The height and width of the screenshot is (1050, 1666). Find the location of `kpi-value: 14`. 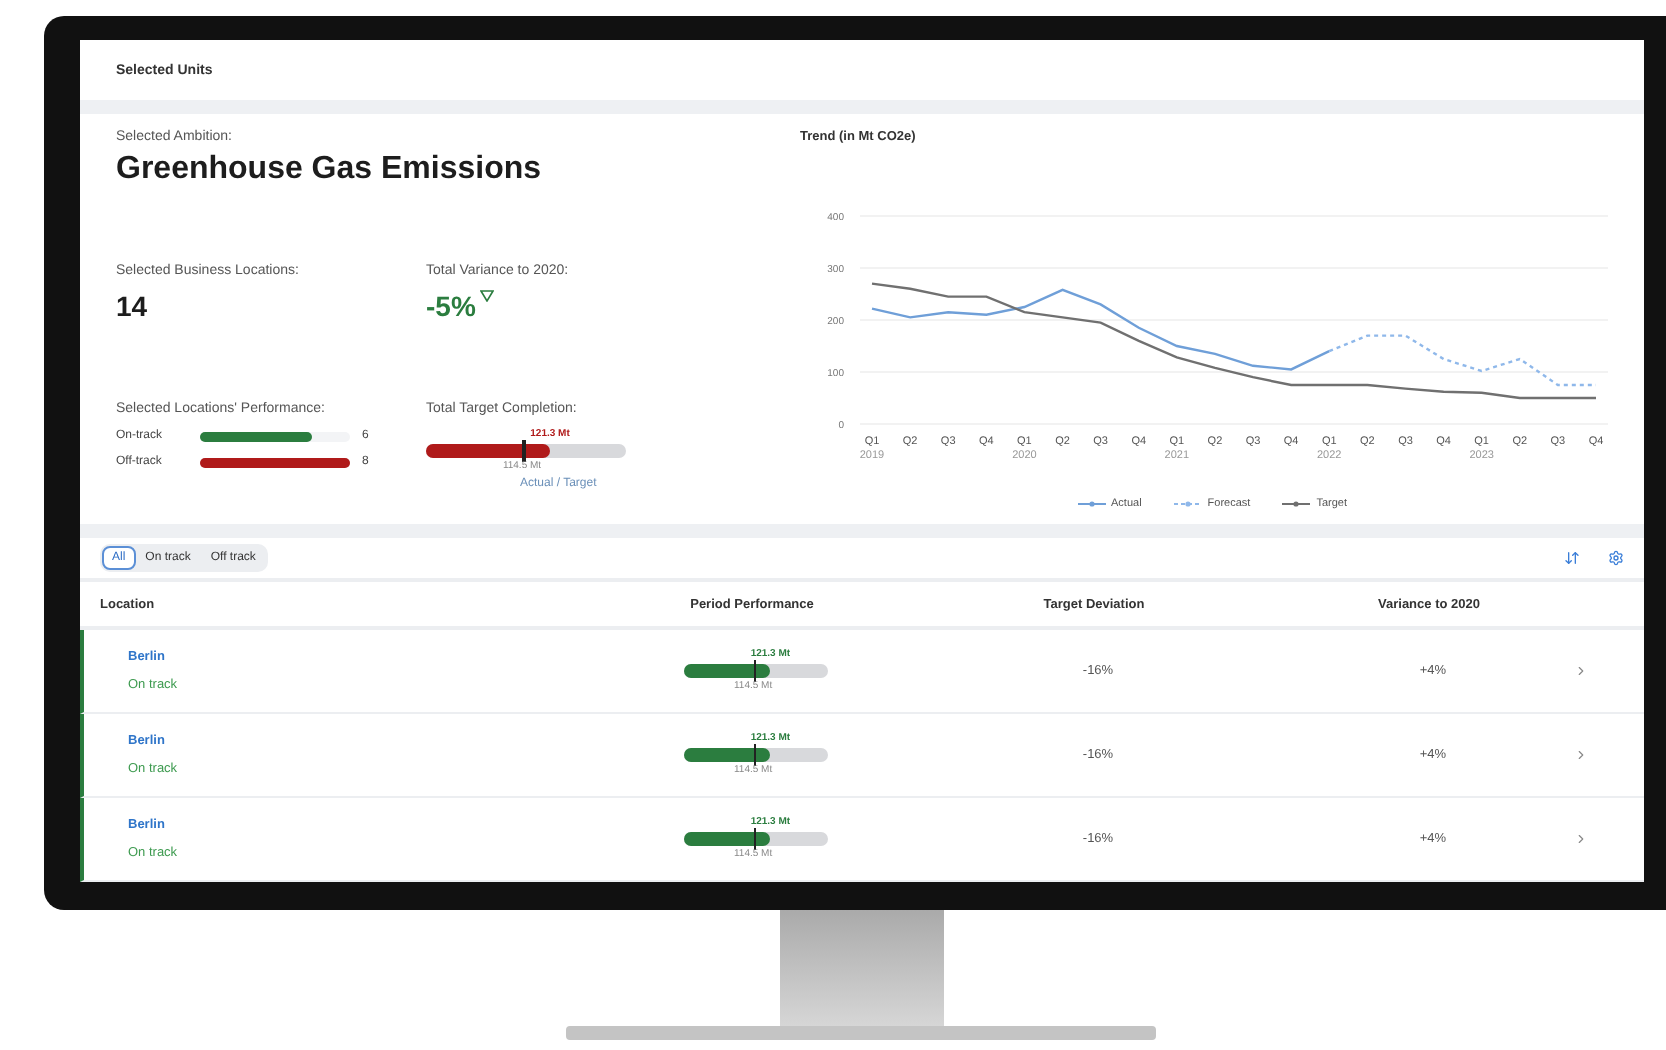

kpi-value: 14 is located at coordinates (132, 306).